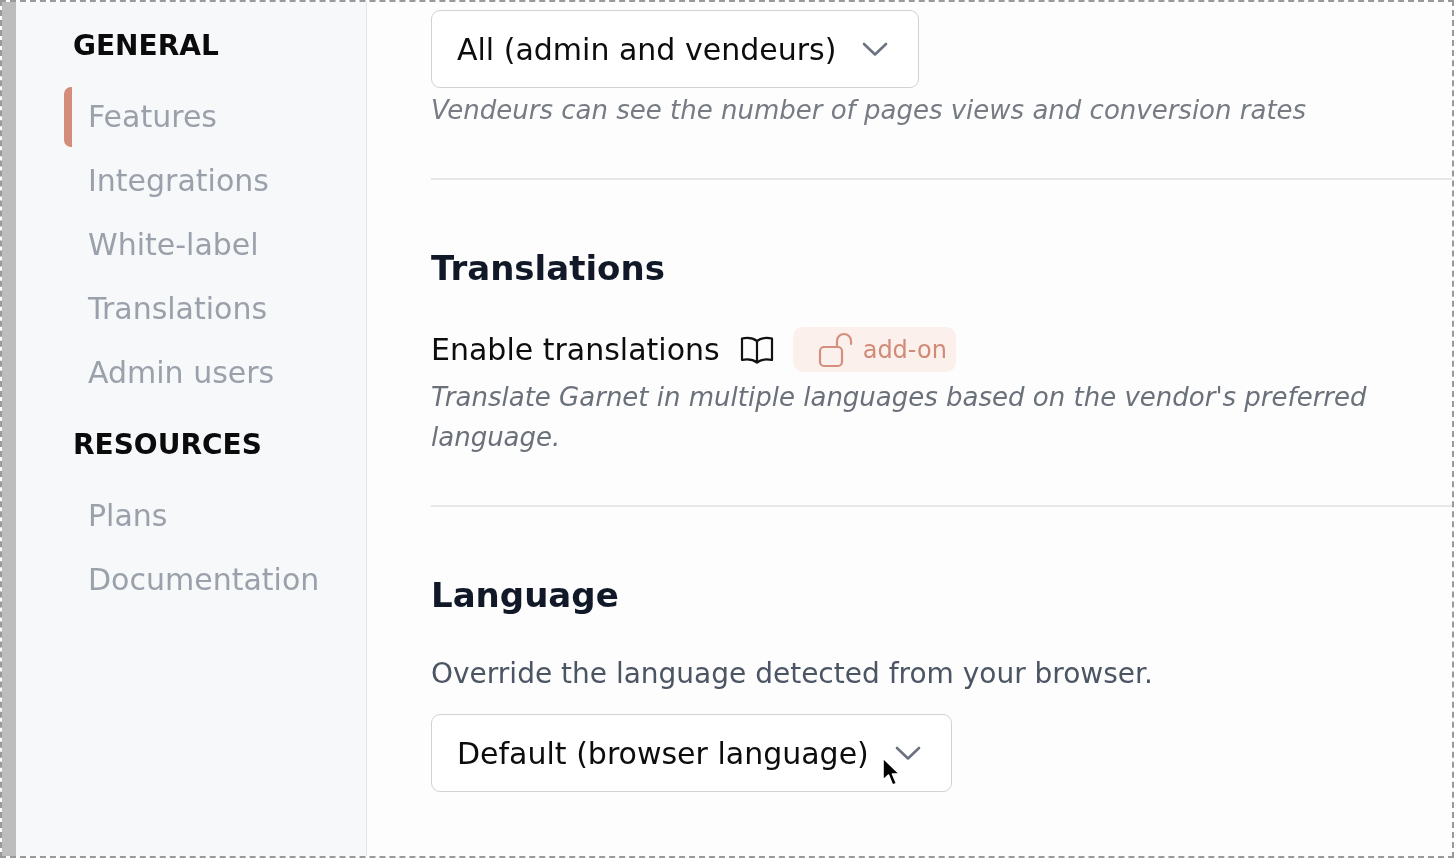 The width and height of the screenshot is (1454, 858). I want to click on book-icon, so click(756, 349).